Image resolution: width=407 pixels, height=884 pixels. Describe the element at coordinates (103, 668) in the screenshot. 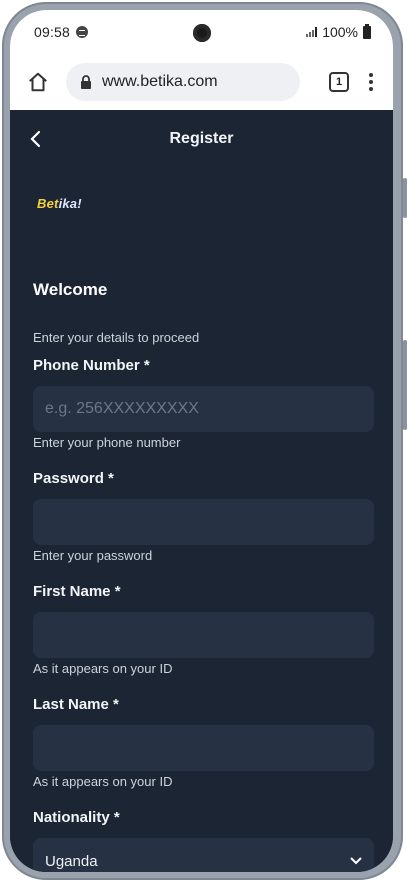

I see `first-name-helper: As it appears on your ID` at that location.